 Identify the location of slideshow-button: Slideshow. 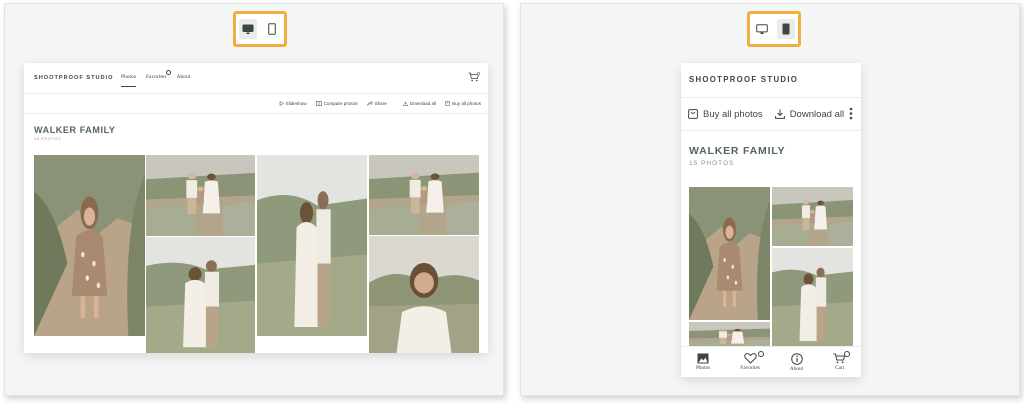
(293, 103).